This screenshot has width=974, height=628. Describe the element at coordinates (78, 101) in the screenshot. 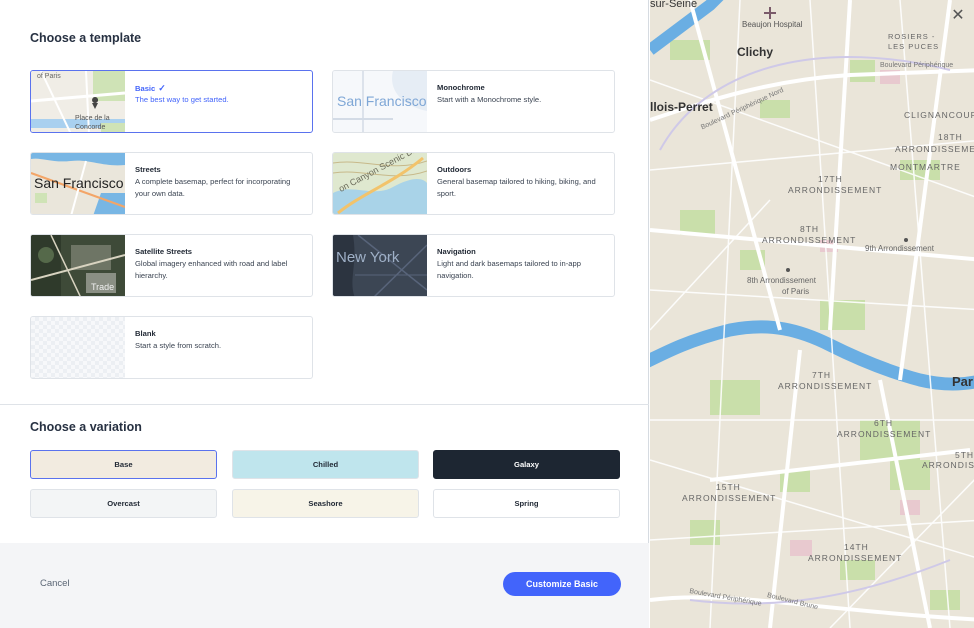

I see `template-thumbnail-basic: of Paris Place de la Concorde` at that location.